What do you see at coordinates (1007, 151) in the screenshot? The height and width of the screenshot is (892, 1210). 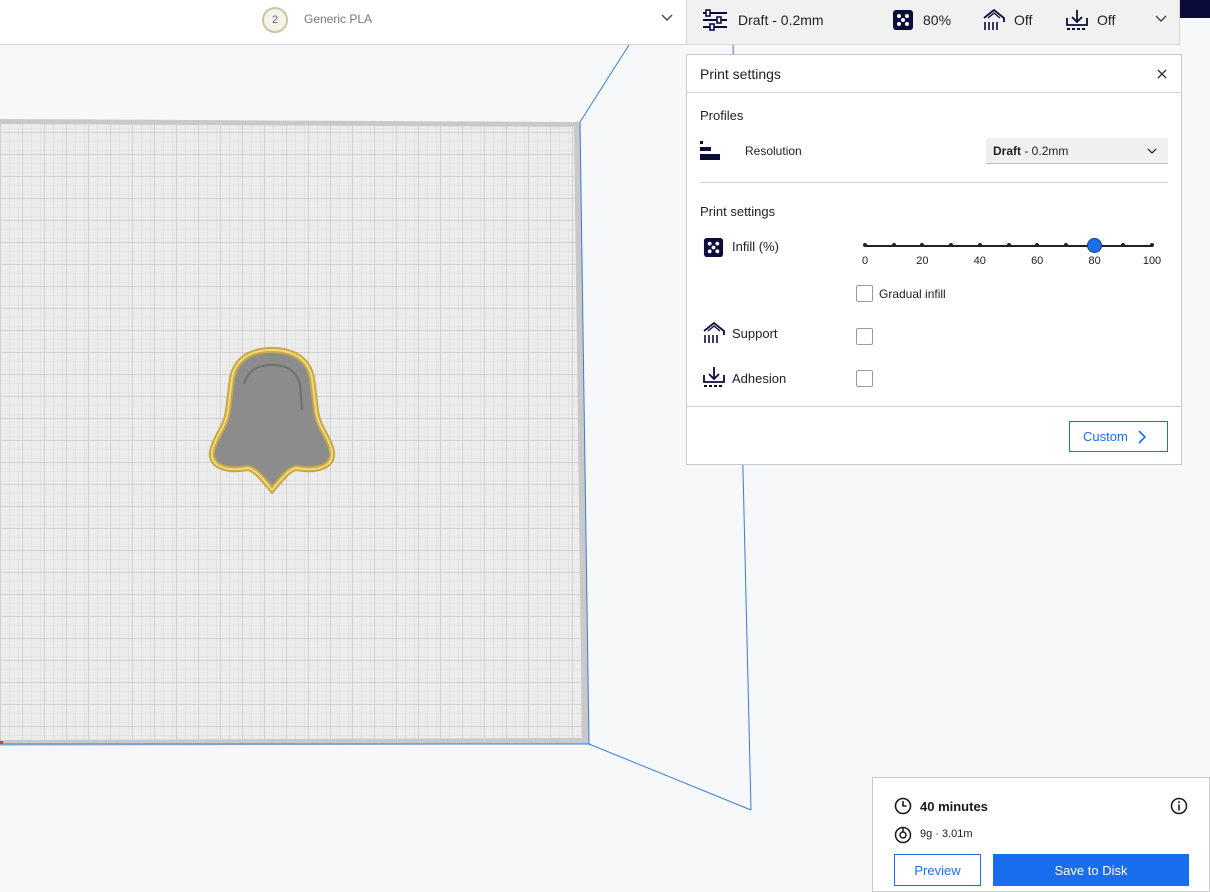 I see `resolution-value-bold: Draft` at bounding box center [1007, 151].